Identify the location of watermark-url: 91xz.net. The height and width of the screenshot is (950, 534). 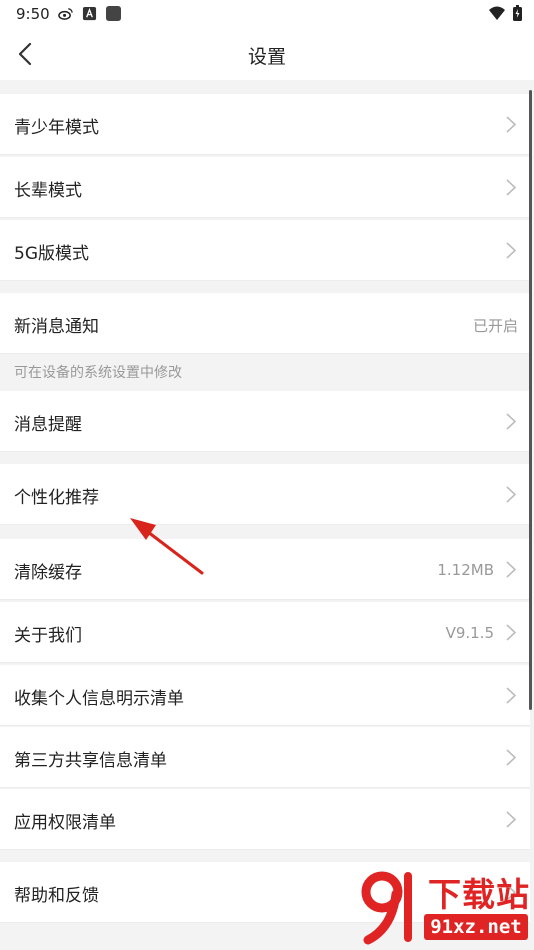
(476, 927).